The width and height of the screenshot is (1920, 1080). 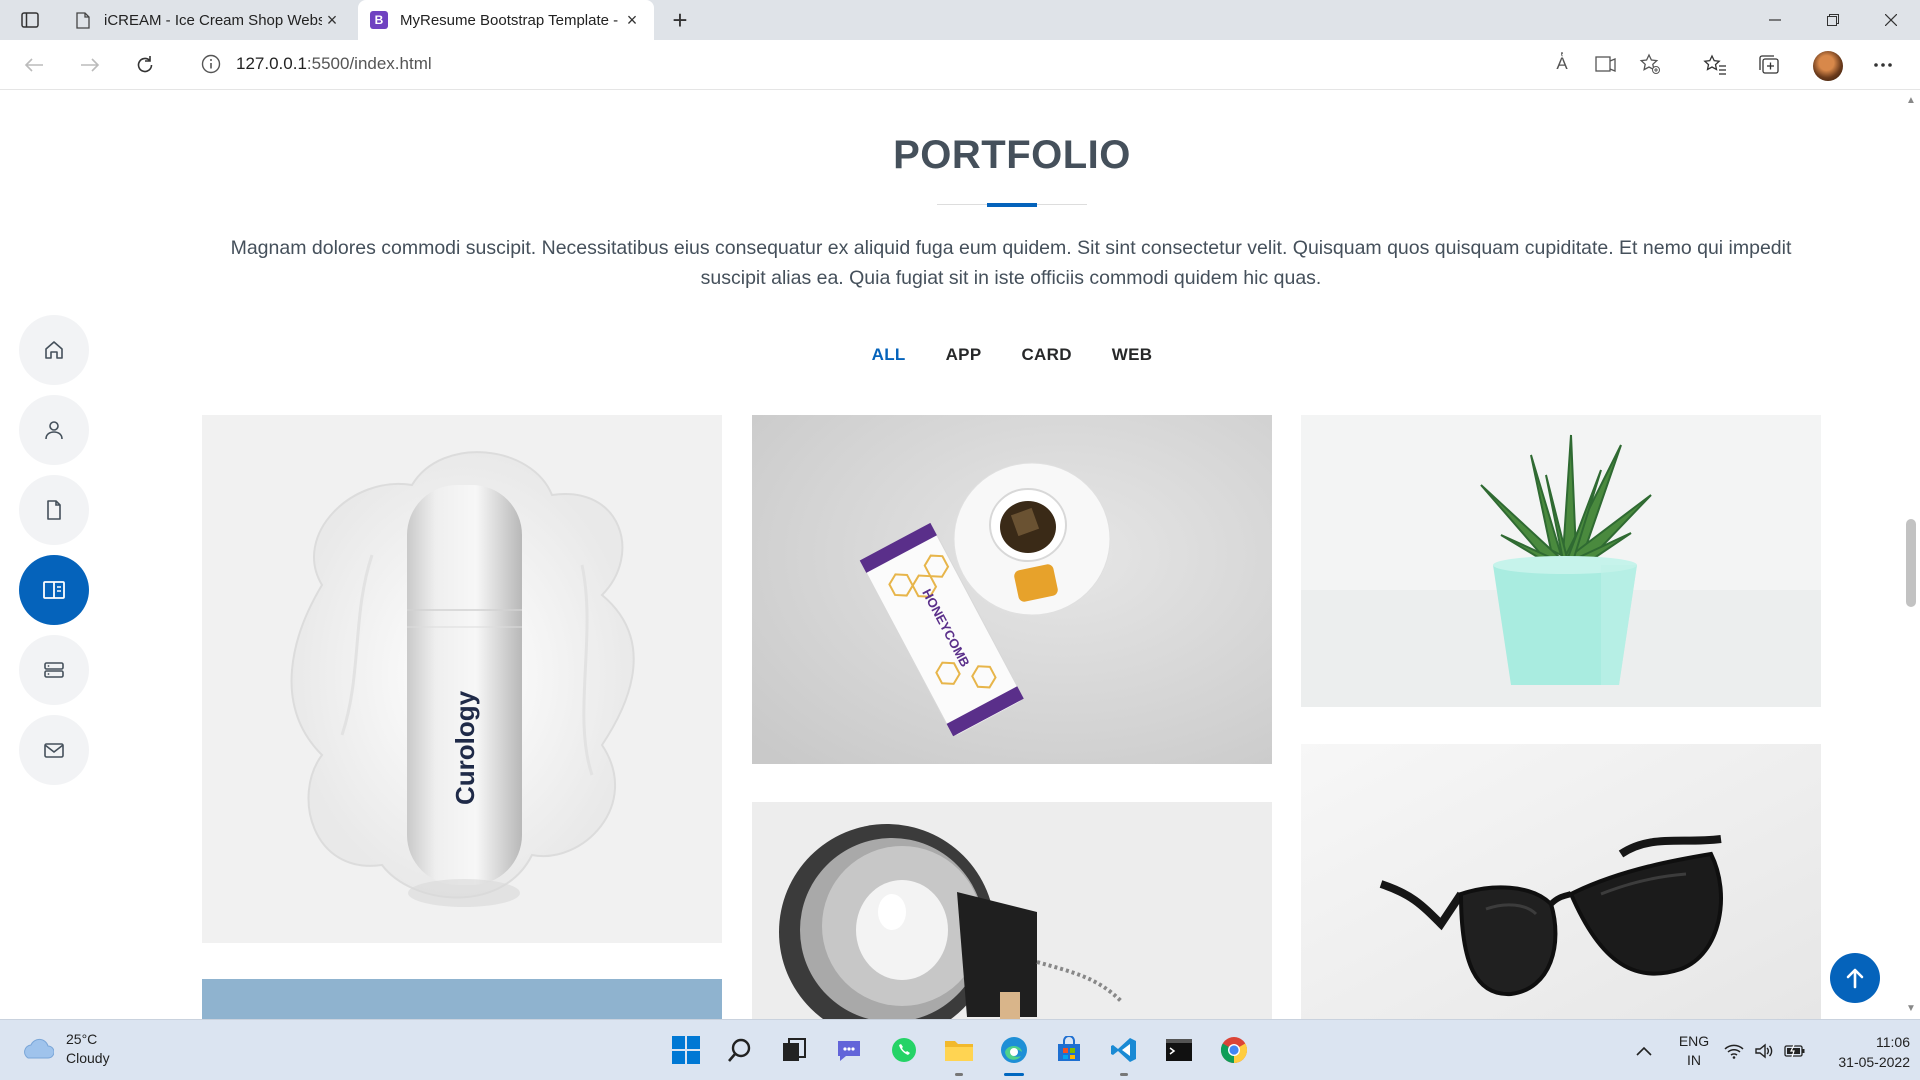 I want to click on scroll-up-icon: ▲, so click(x=1911, y=100).